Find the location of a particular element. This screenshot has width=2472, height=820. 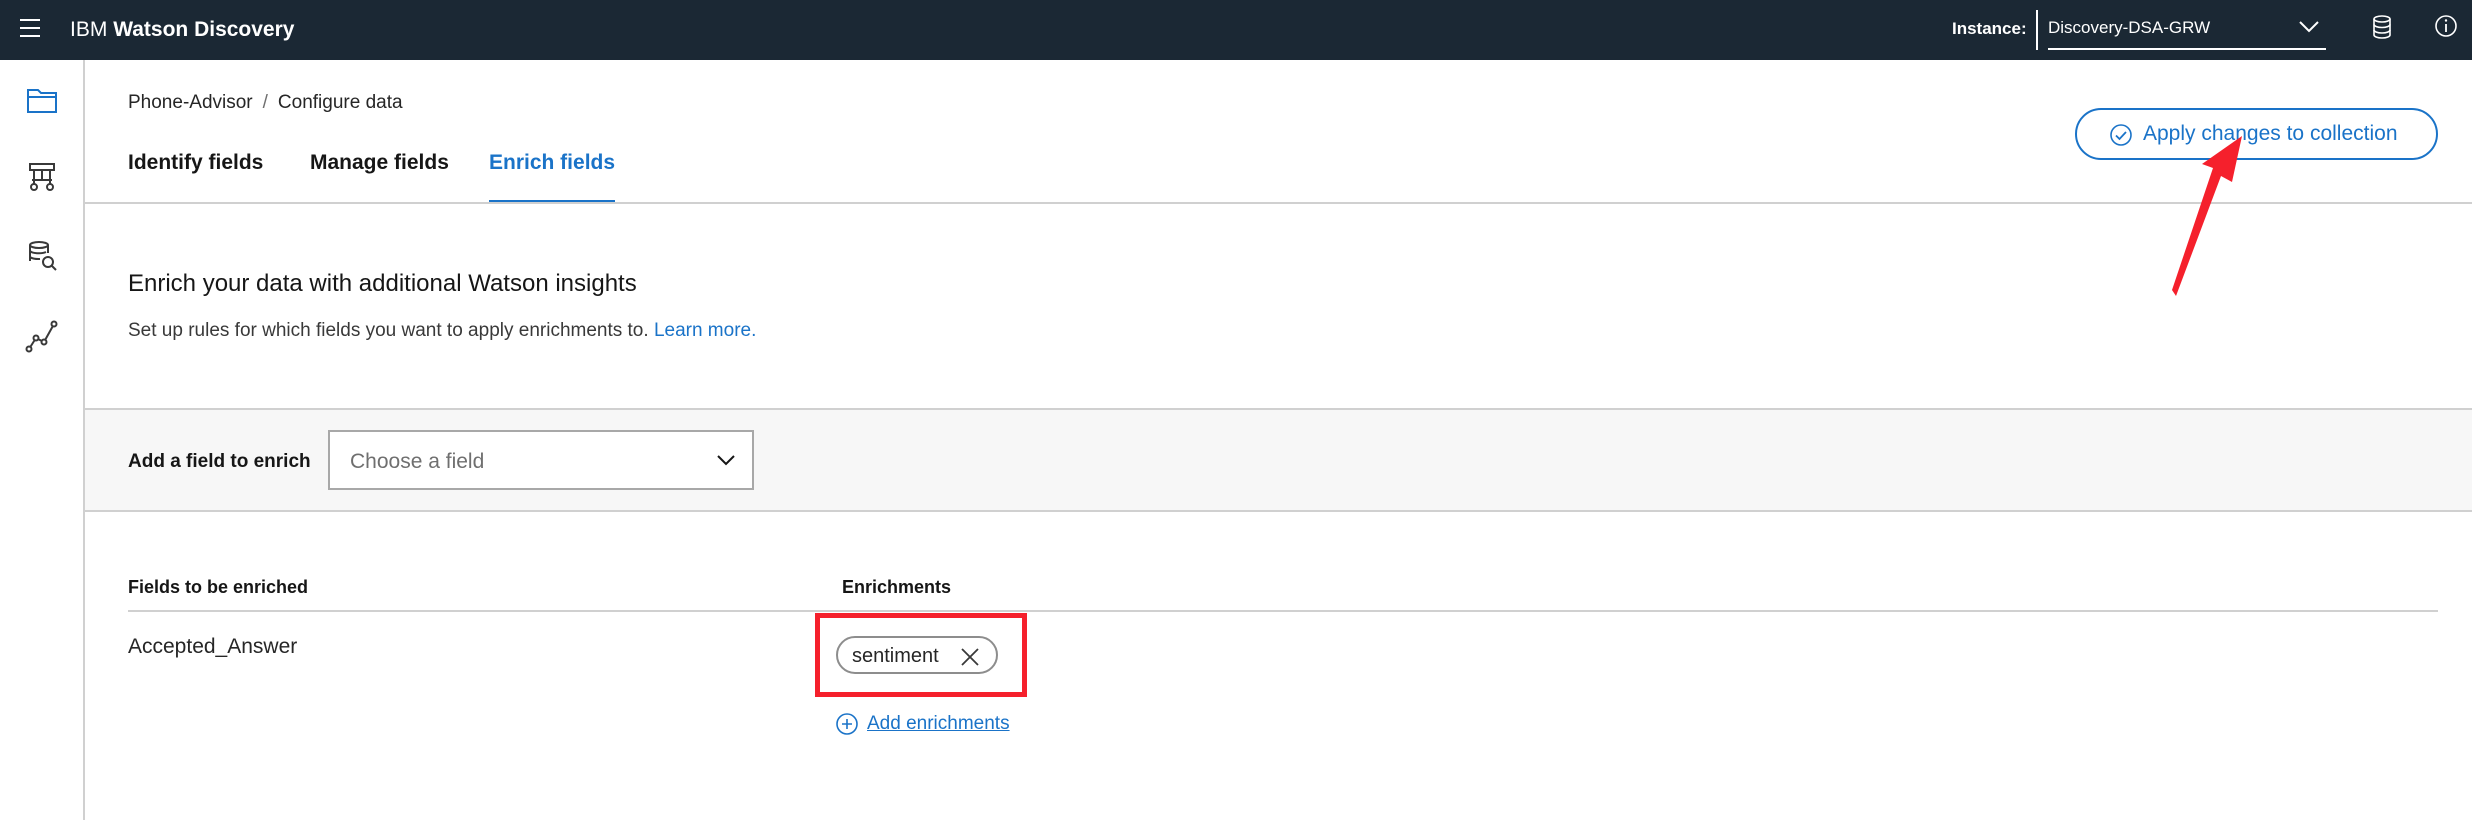

column-header-fields: Fields to be enriched is located at coordinates (218, 587).